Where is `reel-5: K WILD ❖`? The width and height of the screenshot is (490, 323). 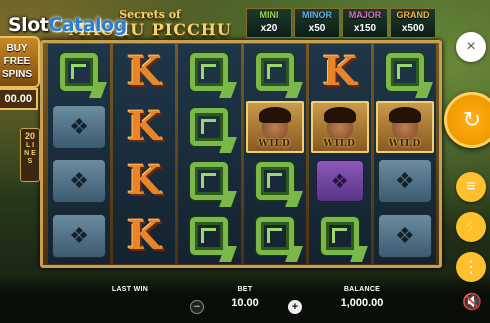
reel-5: K WILD ❖ is located at coordinates (339, 154).